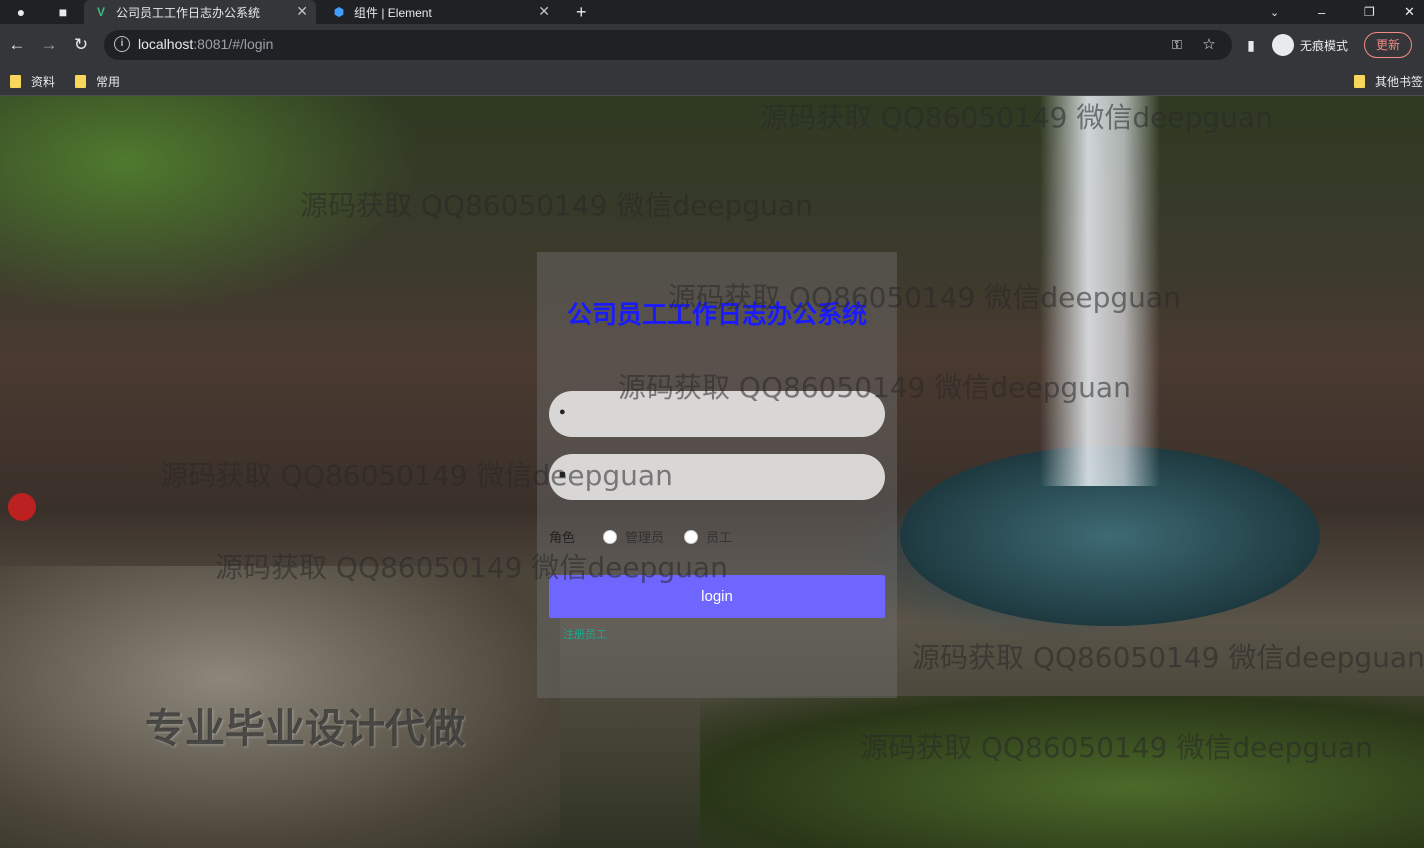 The image size is (1424, 848). I want to click on tab-active: V 公司员工工作日志办公系统 ✕, so click(200, 12).